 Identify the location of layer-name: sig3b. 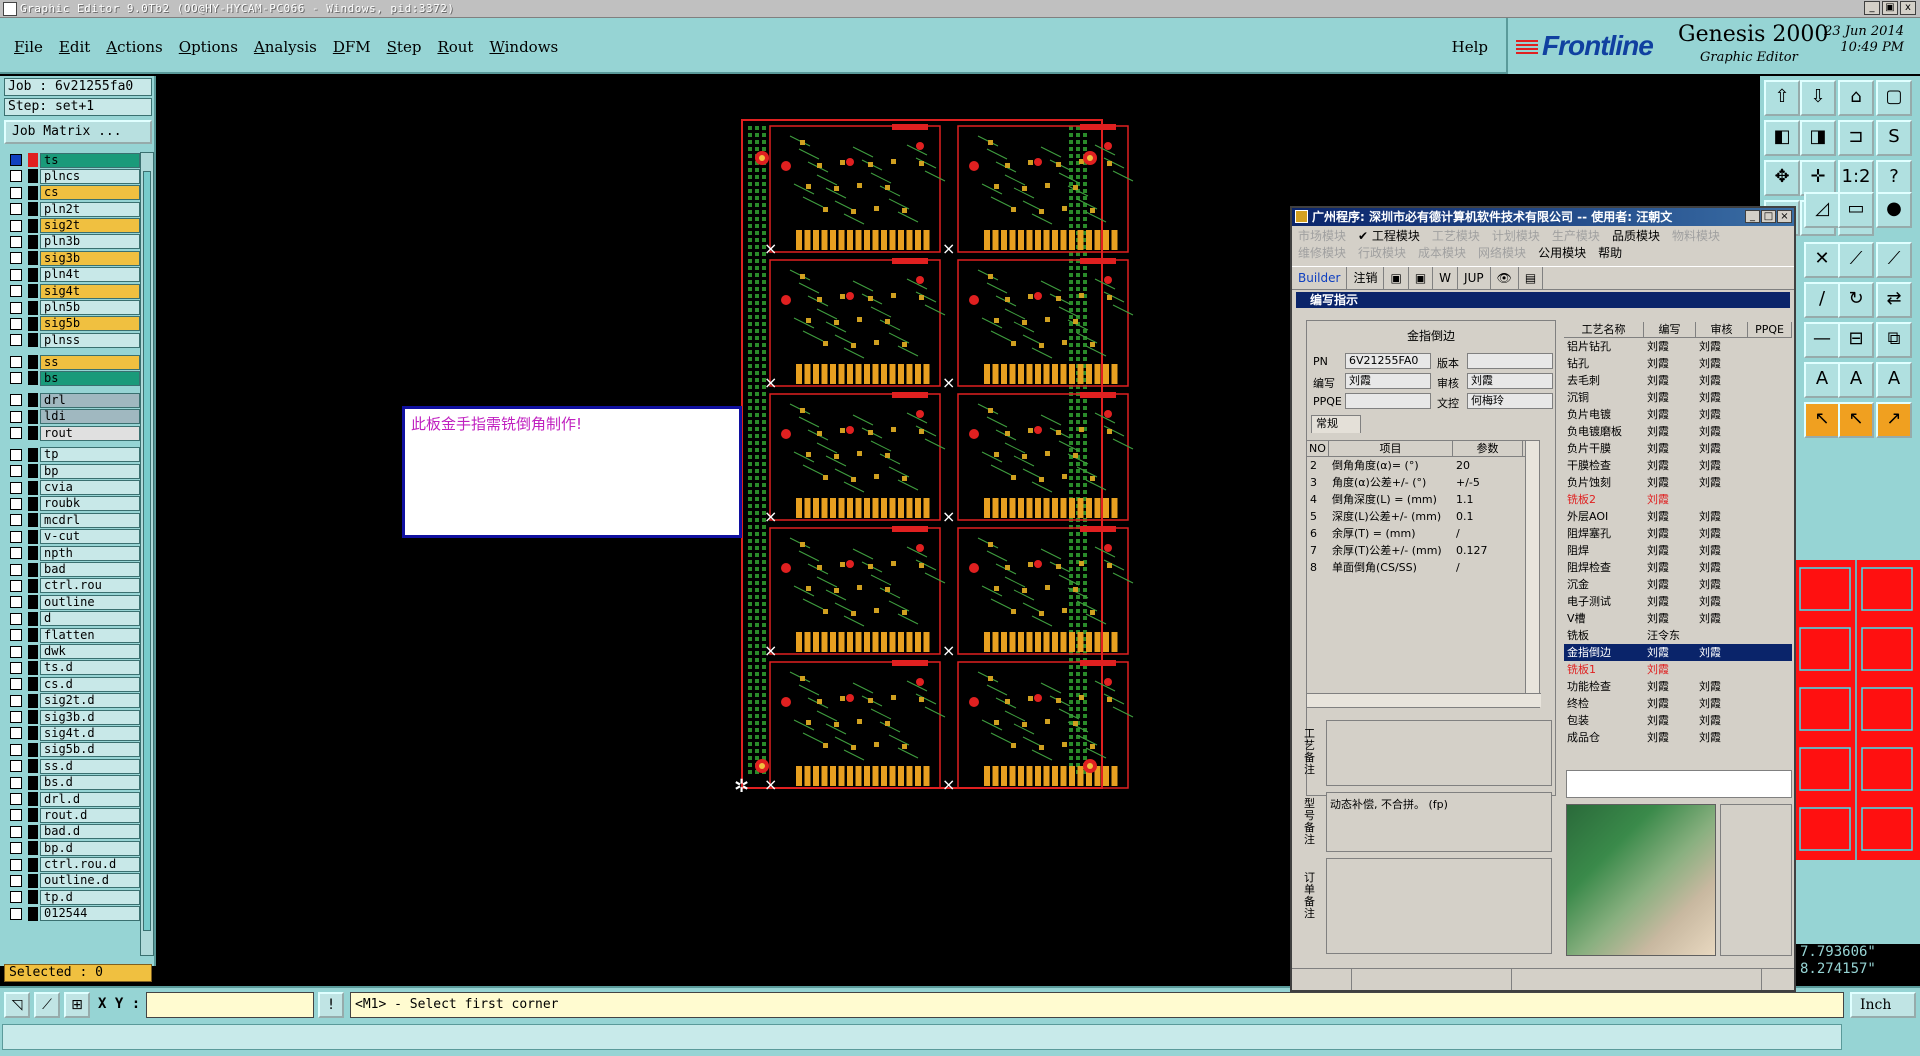
(90, 258).